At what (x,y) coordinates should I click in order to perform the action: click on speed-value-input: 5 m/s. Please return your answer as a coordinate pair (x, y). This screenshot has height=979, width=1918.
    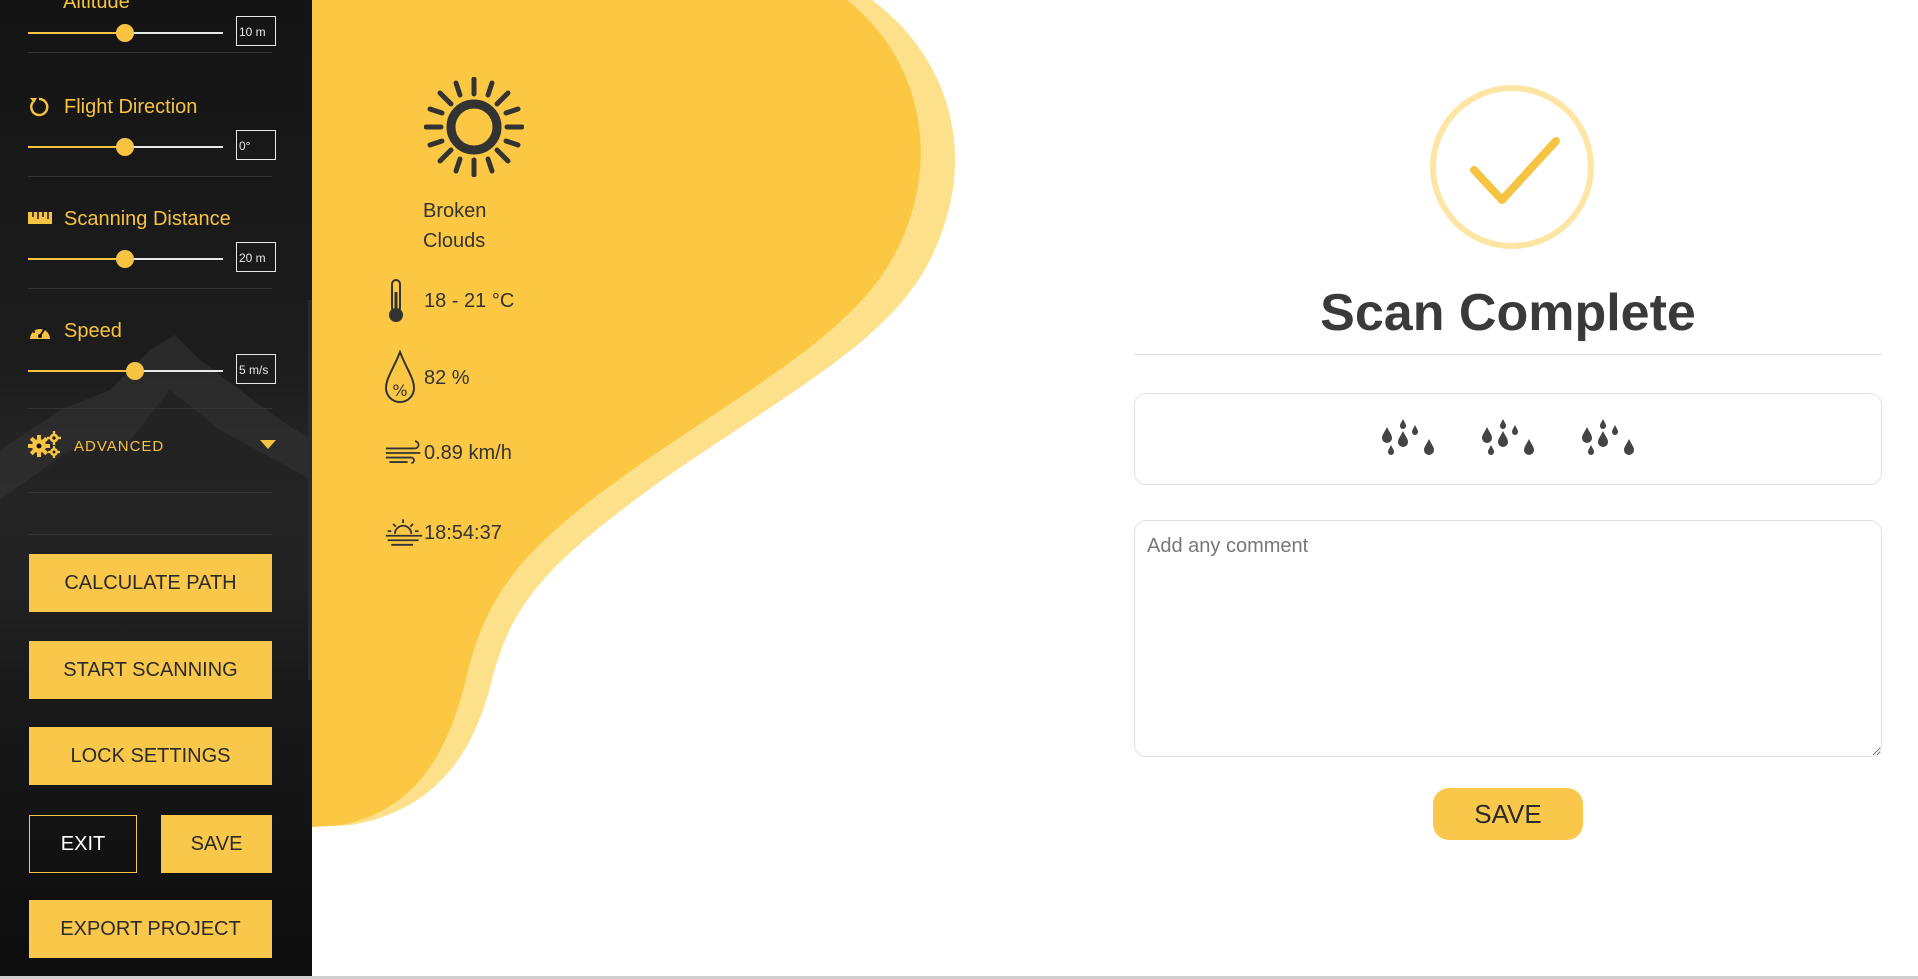
    Looking at the image, I should click on (256, 369).